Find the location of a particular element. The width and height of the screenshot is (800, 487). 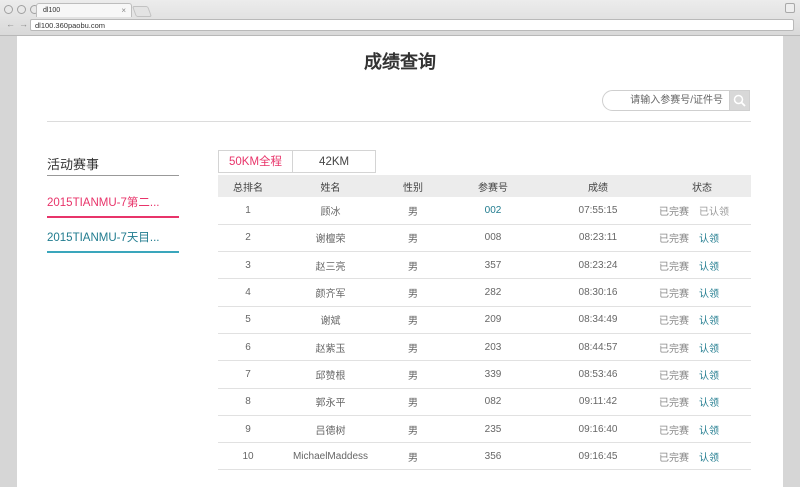

bib-cell: 357 is located at coordinates (493, 265).